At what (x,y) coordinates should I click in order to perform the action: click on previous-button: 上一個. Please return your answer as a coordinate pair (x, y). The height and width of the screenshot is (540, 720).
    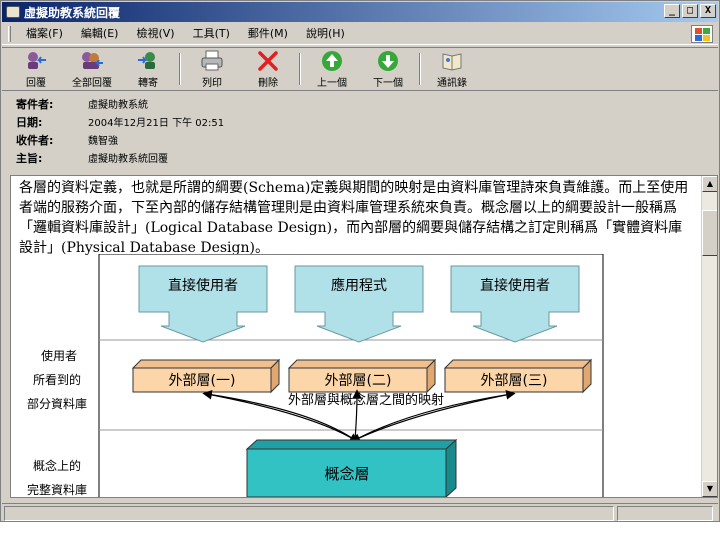
    Looking at the image, I should click on (332, 69).